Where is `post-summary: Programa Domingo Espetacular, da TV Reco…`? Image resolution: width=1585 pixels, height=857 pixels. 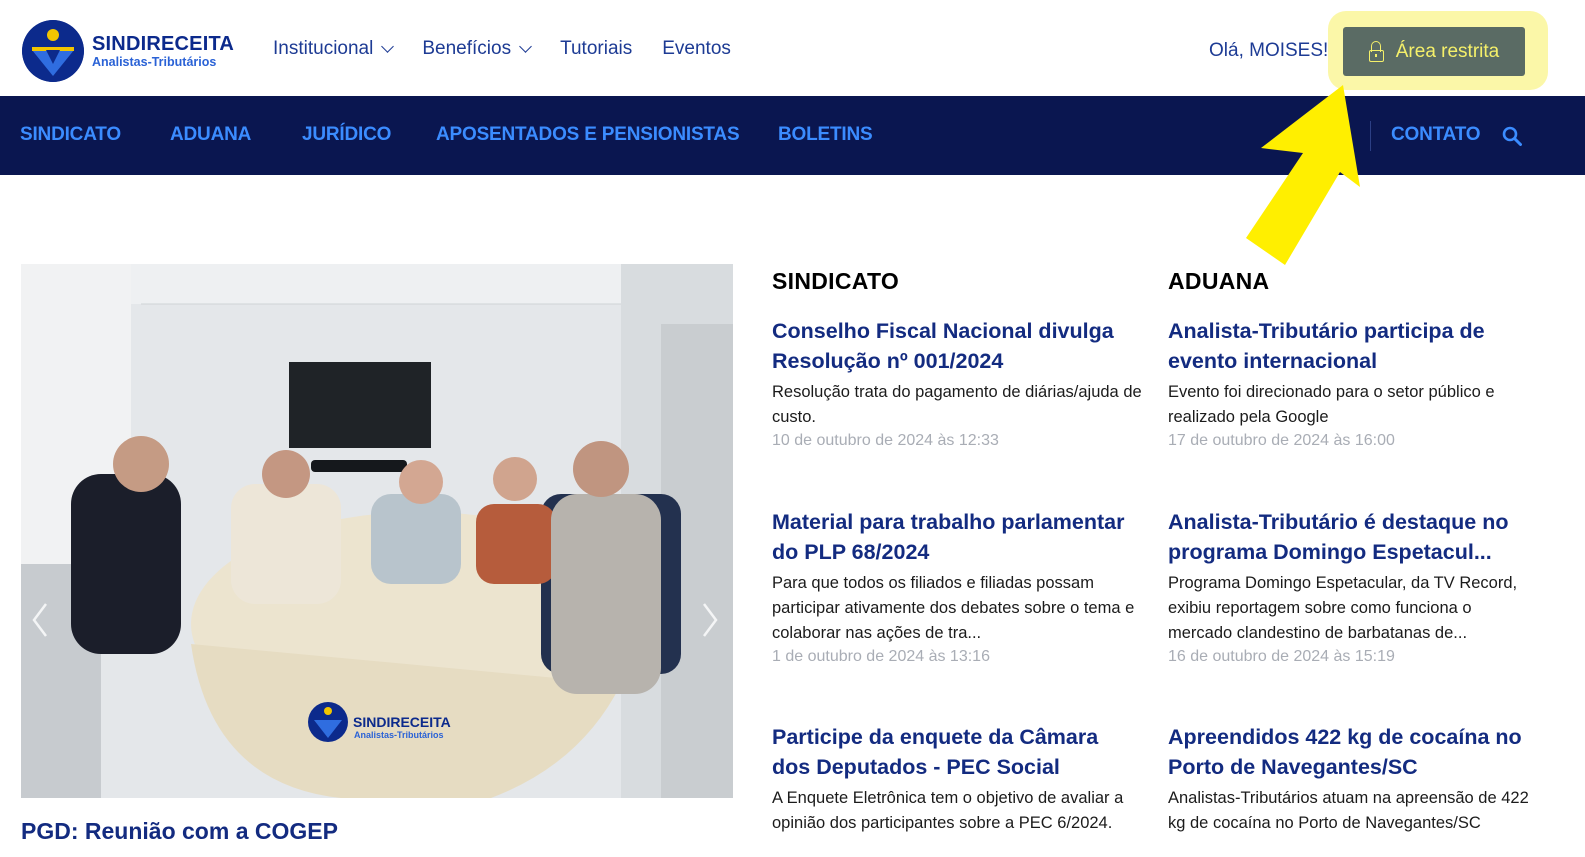 post-summary: Programa Domingo Espetacular, da TV Reco… is located at coordinates (1343, 608).